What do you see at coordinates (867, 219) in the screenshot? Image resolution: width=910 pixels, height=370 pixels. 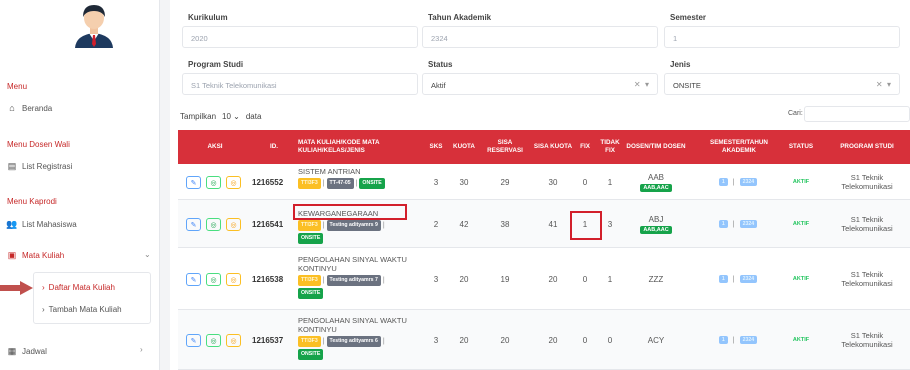 I see `prodi-line-1: S1 Teknik` at bounding box center [867, 219].